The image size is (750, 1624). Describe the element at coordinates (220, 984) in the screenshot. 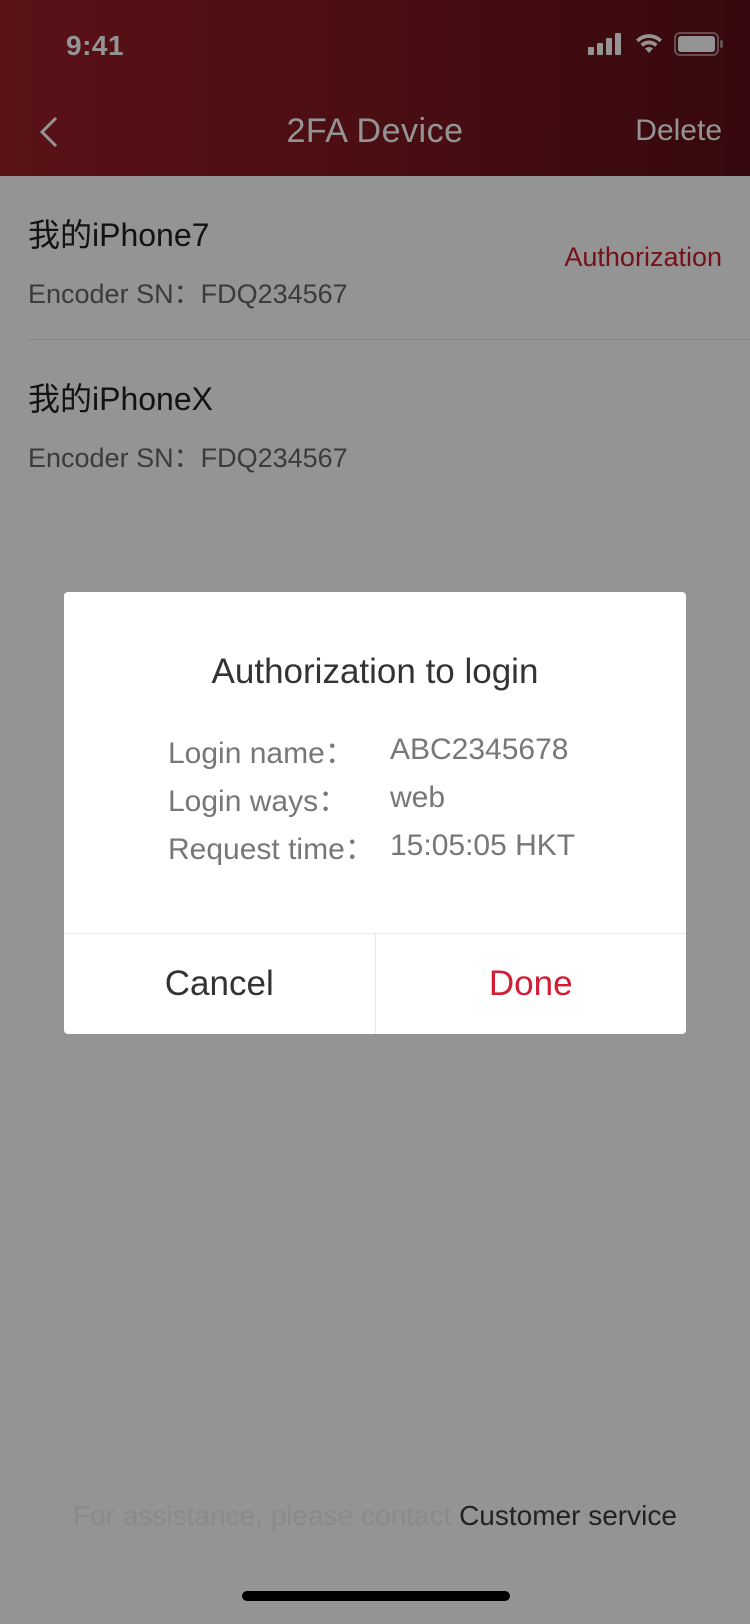

I see `cancel-button: Cancel` at that location.